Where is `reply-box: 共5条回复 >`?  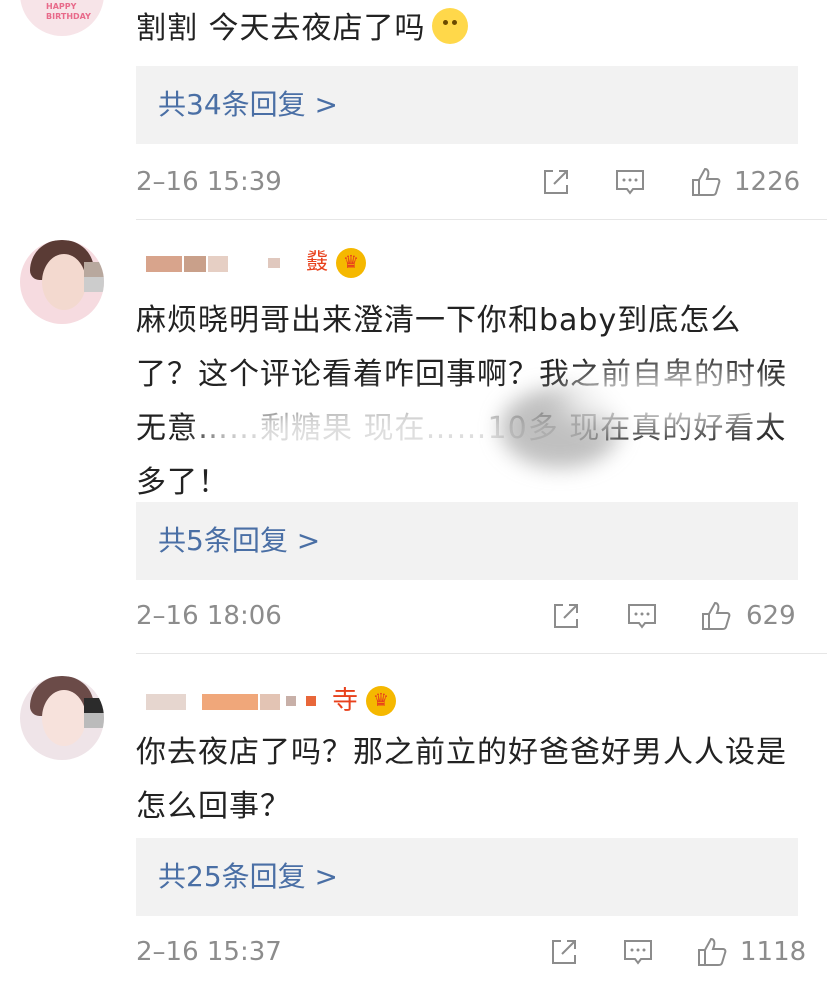 reply-box: 共5条回复 > is located at coordinates (467, 541).